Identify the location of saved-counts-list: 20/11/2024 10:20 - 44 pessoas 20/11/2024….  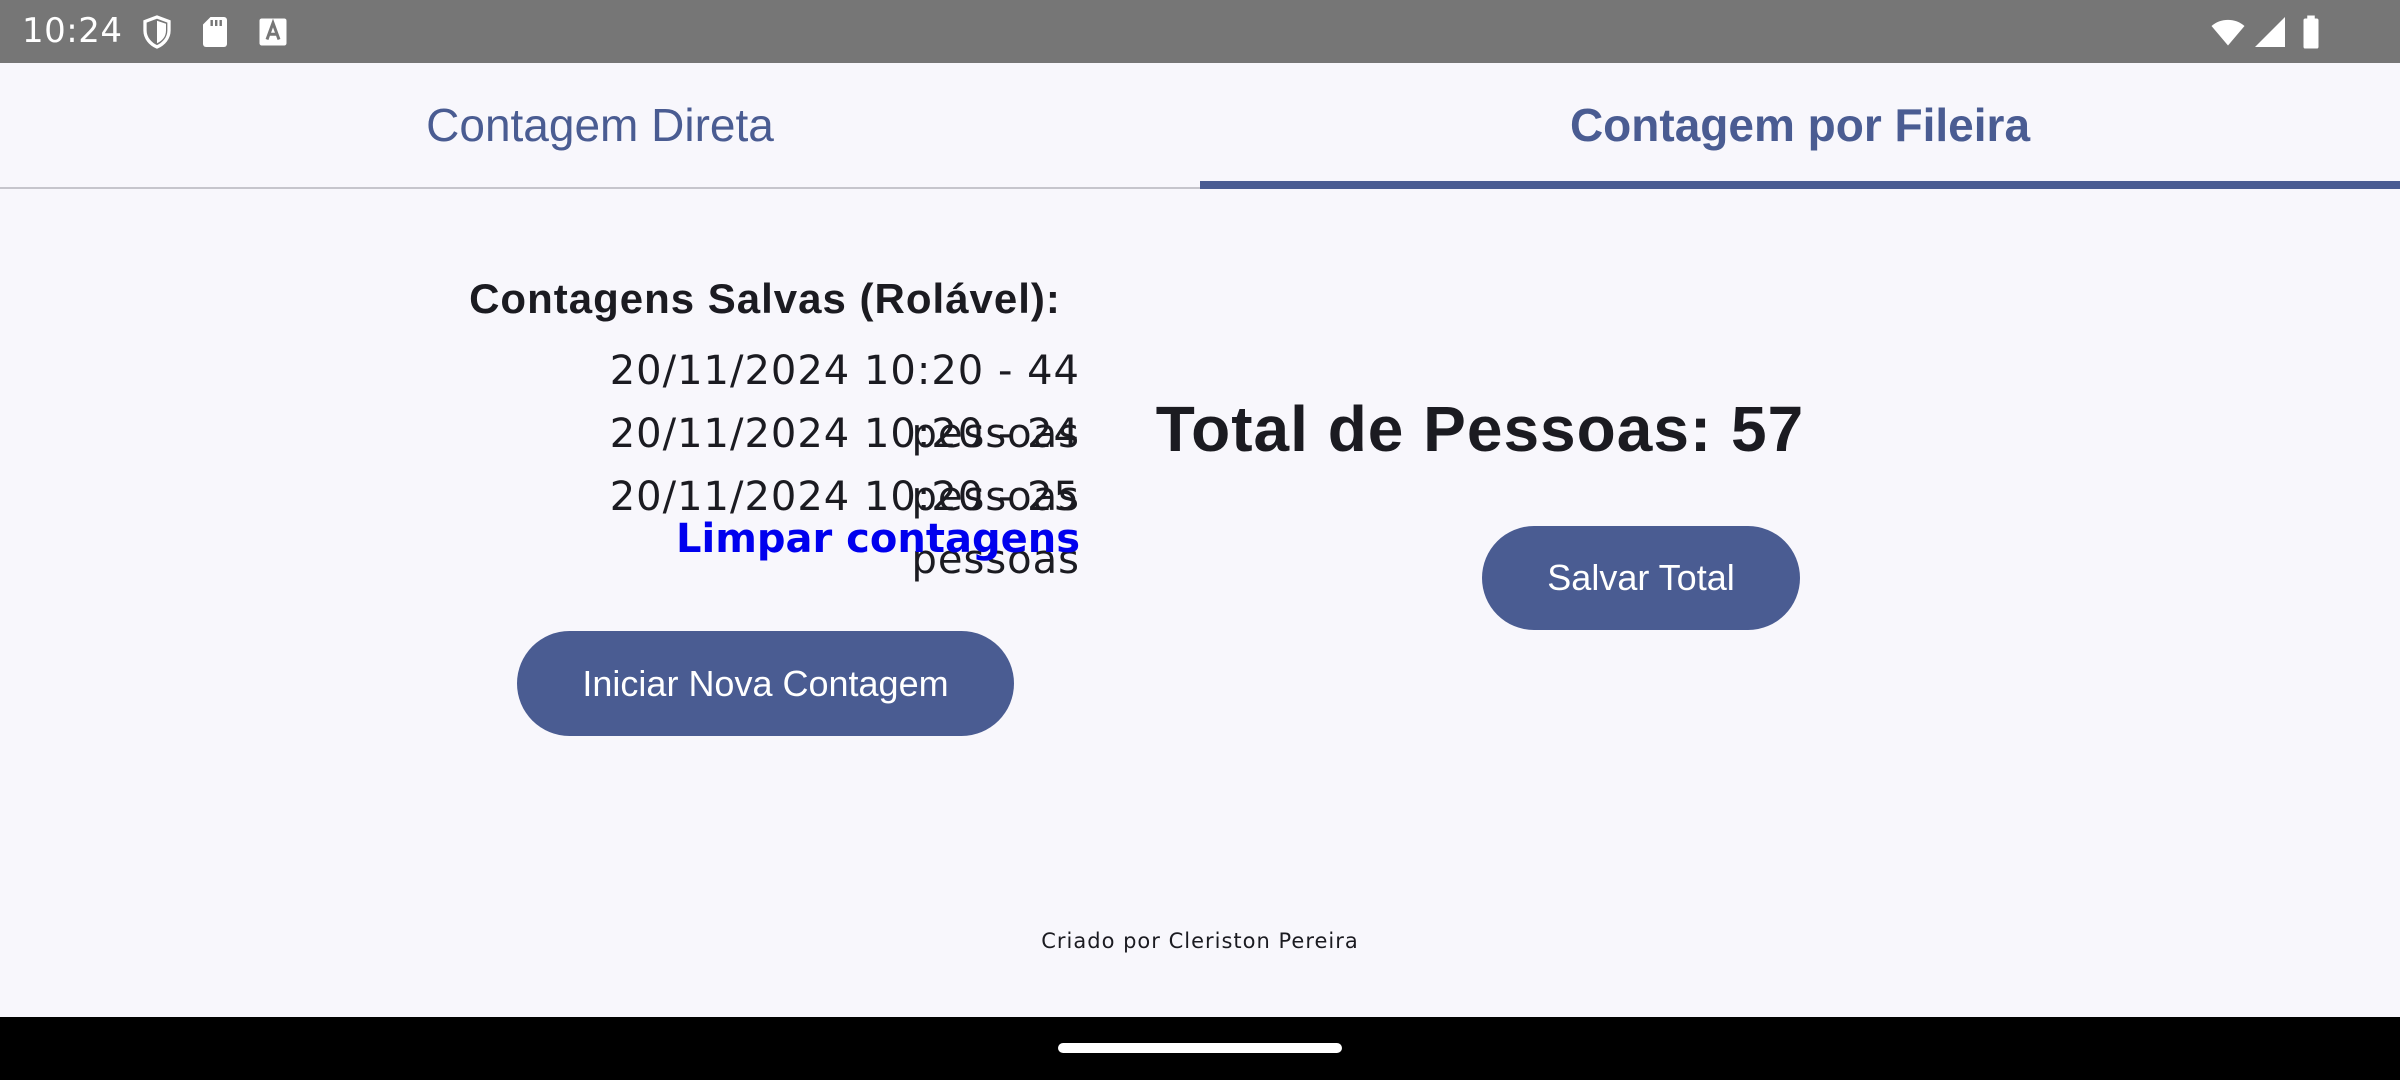
(760, 461).